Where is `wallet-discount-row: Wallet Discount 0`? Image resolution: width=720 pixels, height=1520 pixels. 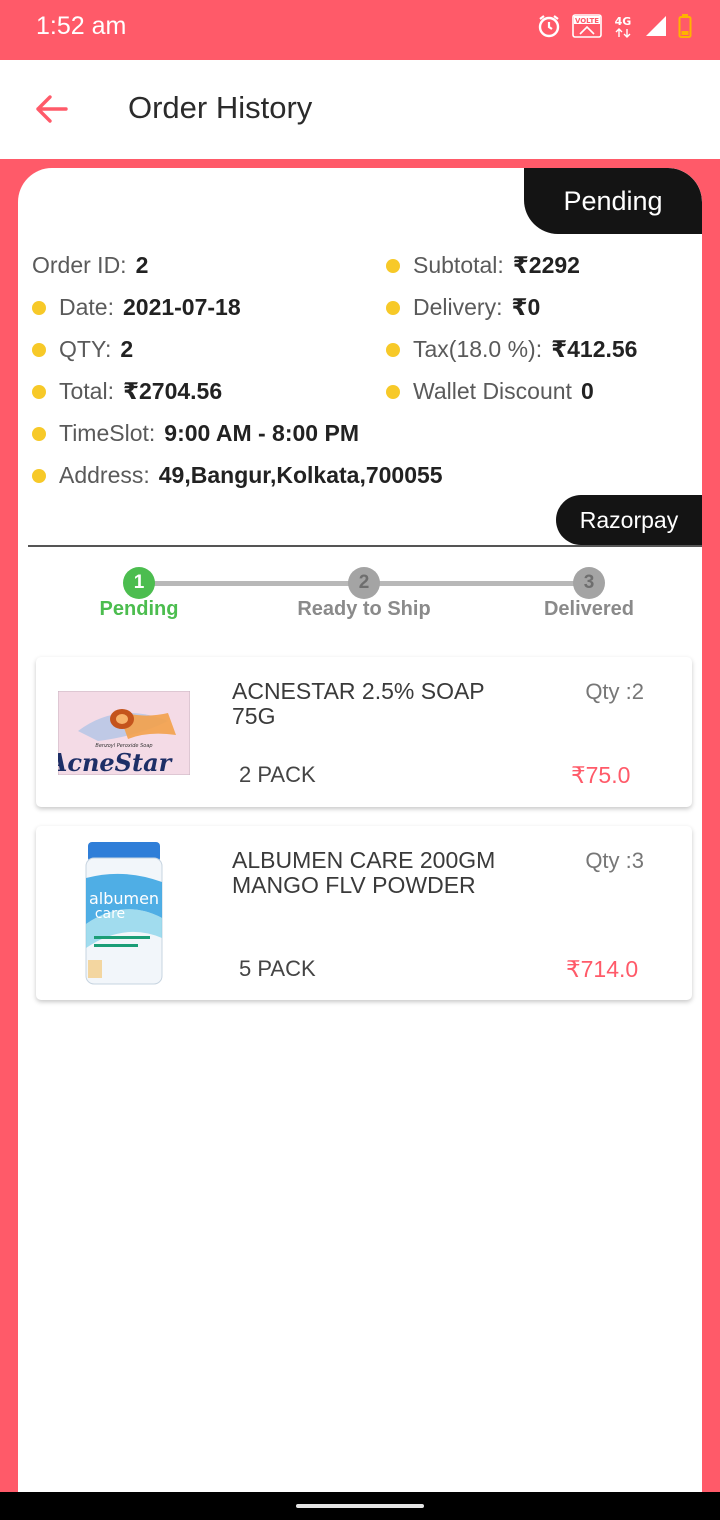
wallet-discount-row: Wallet Discount 0 is located at coordinates (490, 391).